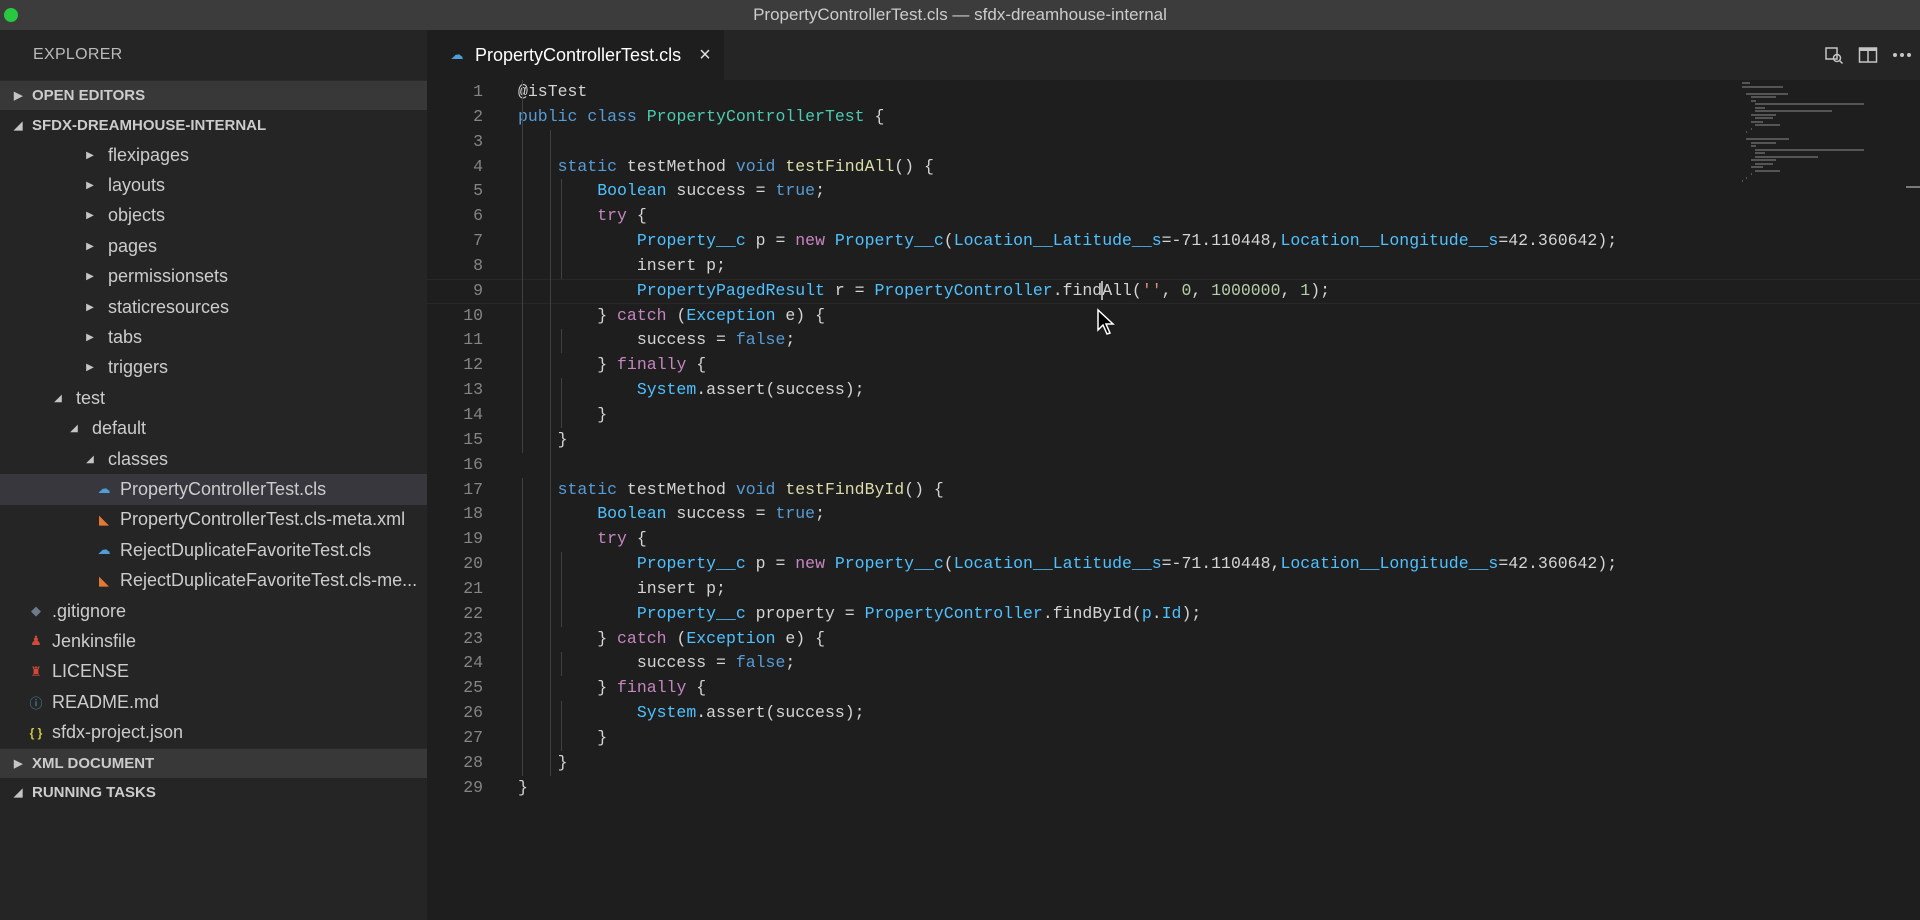 The image size is (1920, 920). I want to click on tab-label: PropertyControllerTest.cls, so click(578, 54).